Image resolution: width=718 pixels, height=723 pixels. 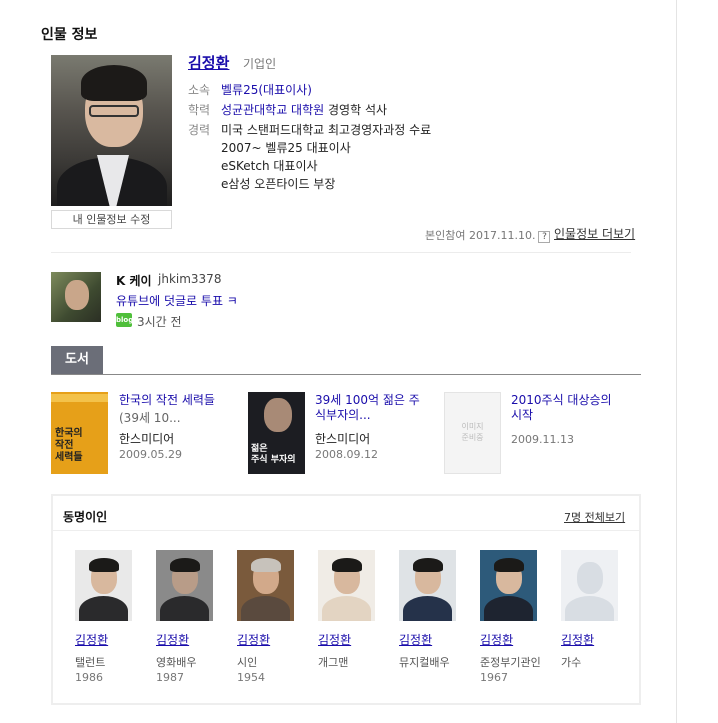 I want to click on education-label: 학력, so click(x=199, y=110).